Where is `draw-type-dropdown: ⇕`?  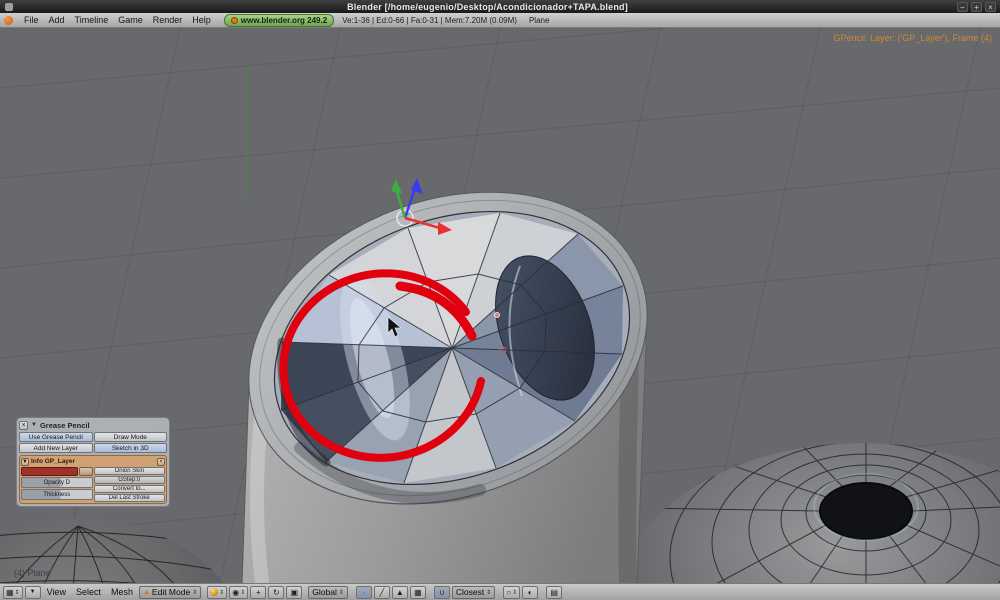
draw-type-dropdown: ⇕ is located at coordinates (217, 592).